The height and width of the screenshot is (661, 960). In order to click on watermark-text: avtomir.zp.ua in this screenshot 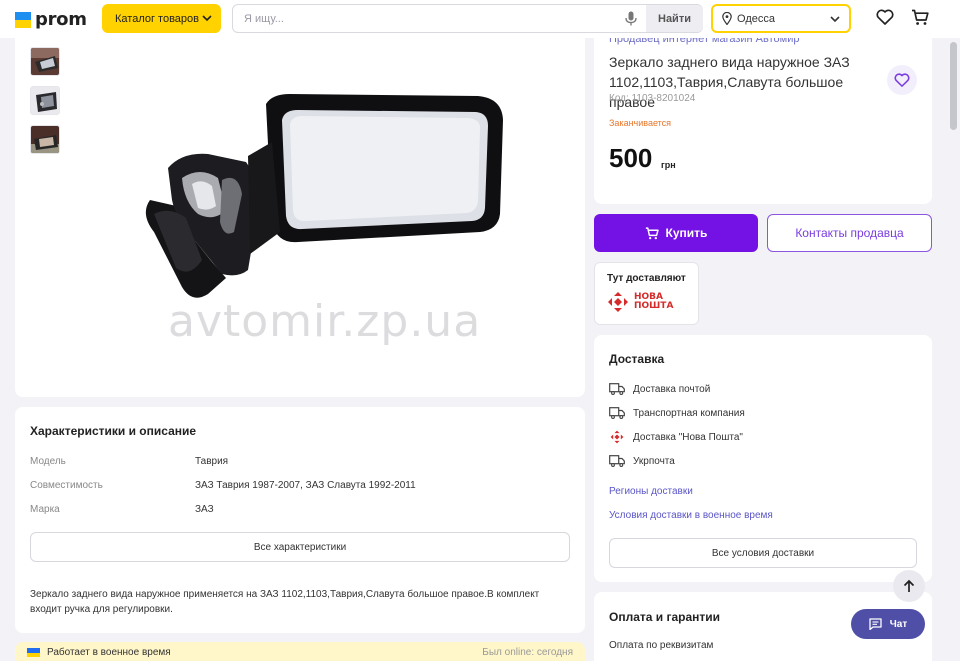, I will do `click(325, 321)`.